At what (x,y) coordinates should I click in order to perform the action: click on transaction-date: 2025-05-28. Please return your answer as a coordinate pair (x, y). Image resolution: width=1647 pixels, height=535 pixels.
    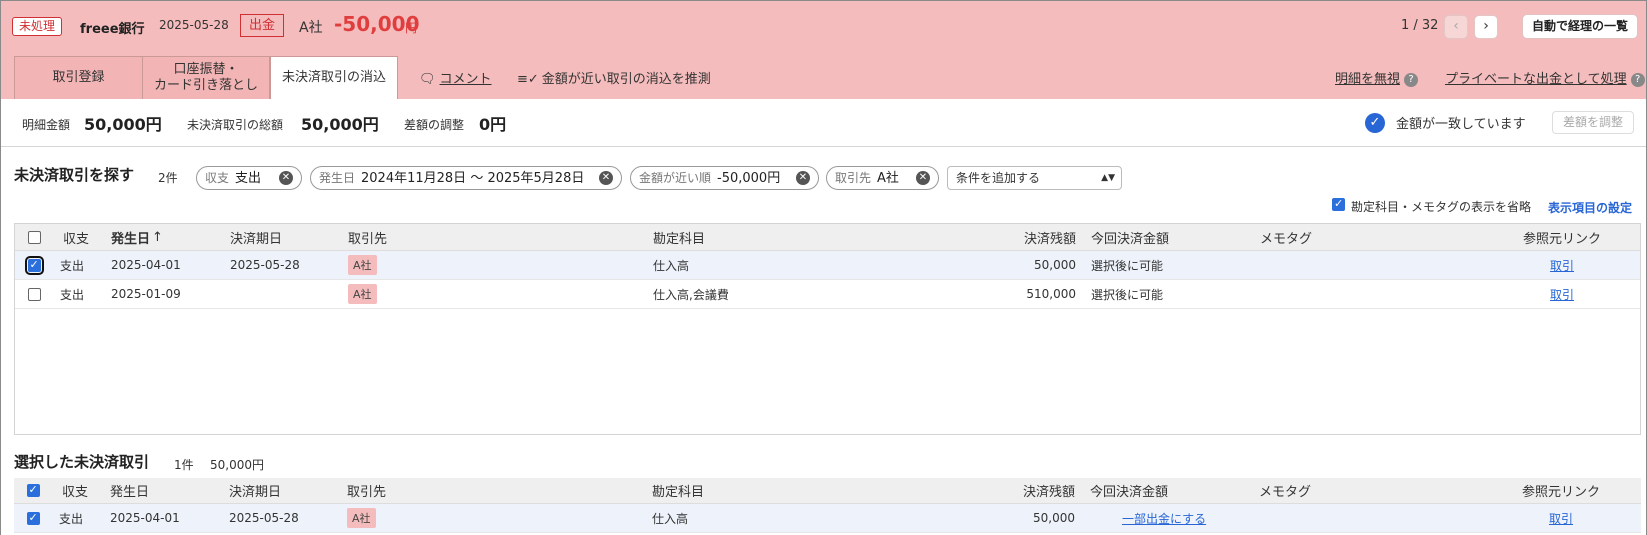
    Looking at the image, I should click on (194, 25).